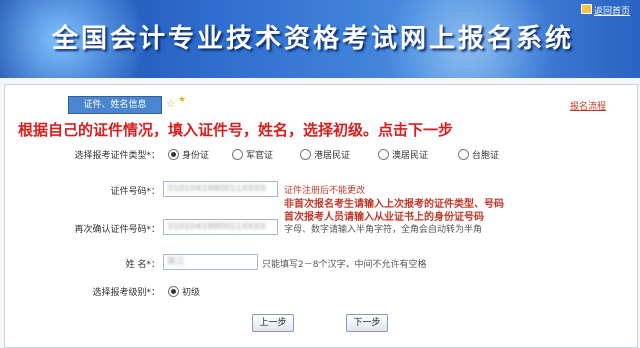  I want to click on radio-officer-card: 军官证, so click(252, 154).